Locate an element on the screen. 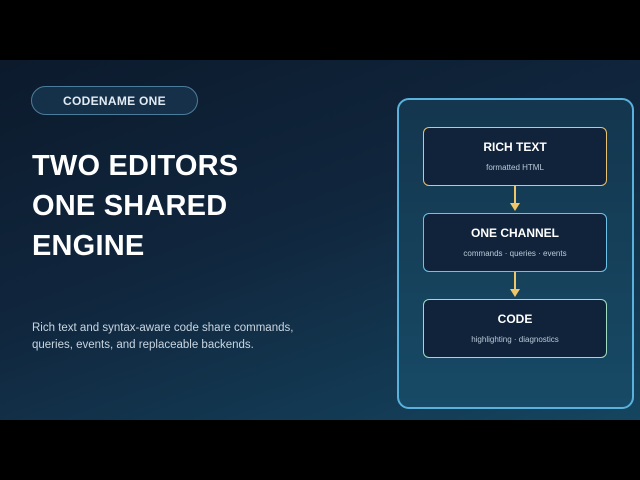 This screenshot has width=640, height=480. headline-line-2: ONE SHARED is located at coordinates (130, 206).